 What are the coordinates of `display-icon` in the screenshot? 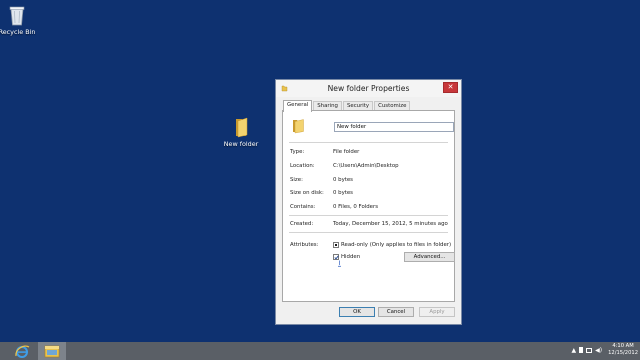 It's located at (589, 350).